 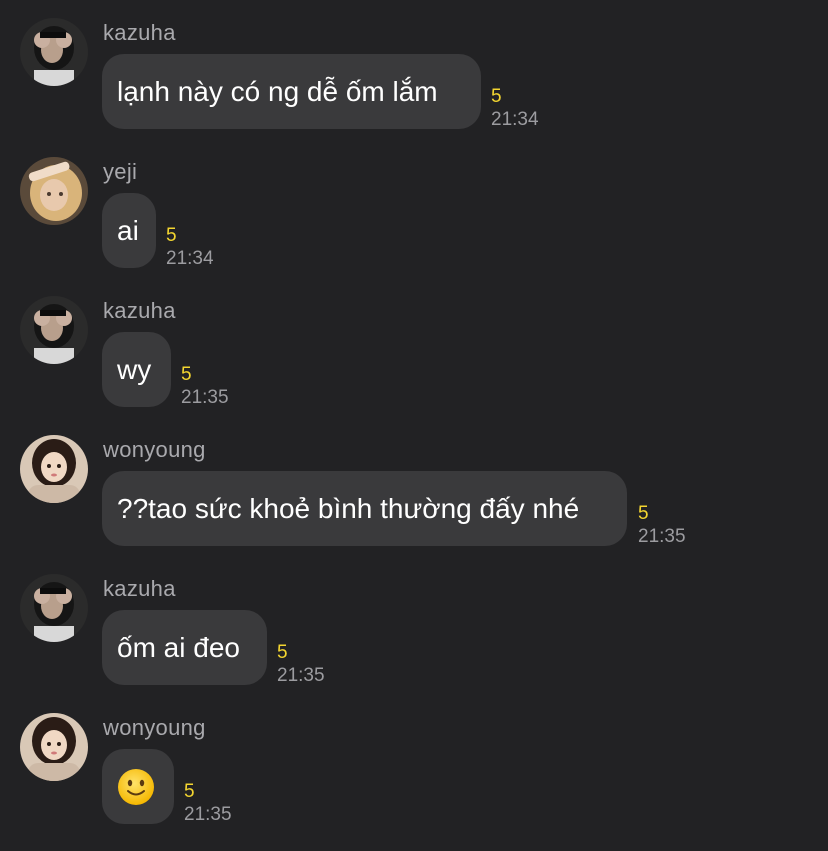 I want to click on message-bubble, so click(x=138, y=786).